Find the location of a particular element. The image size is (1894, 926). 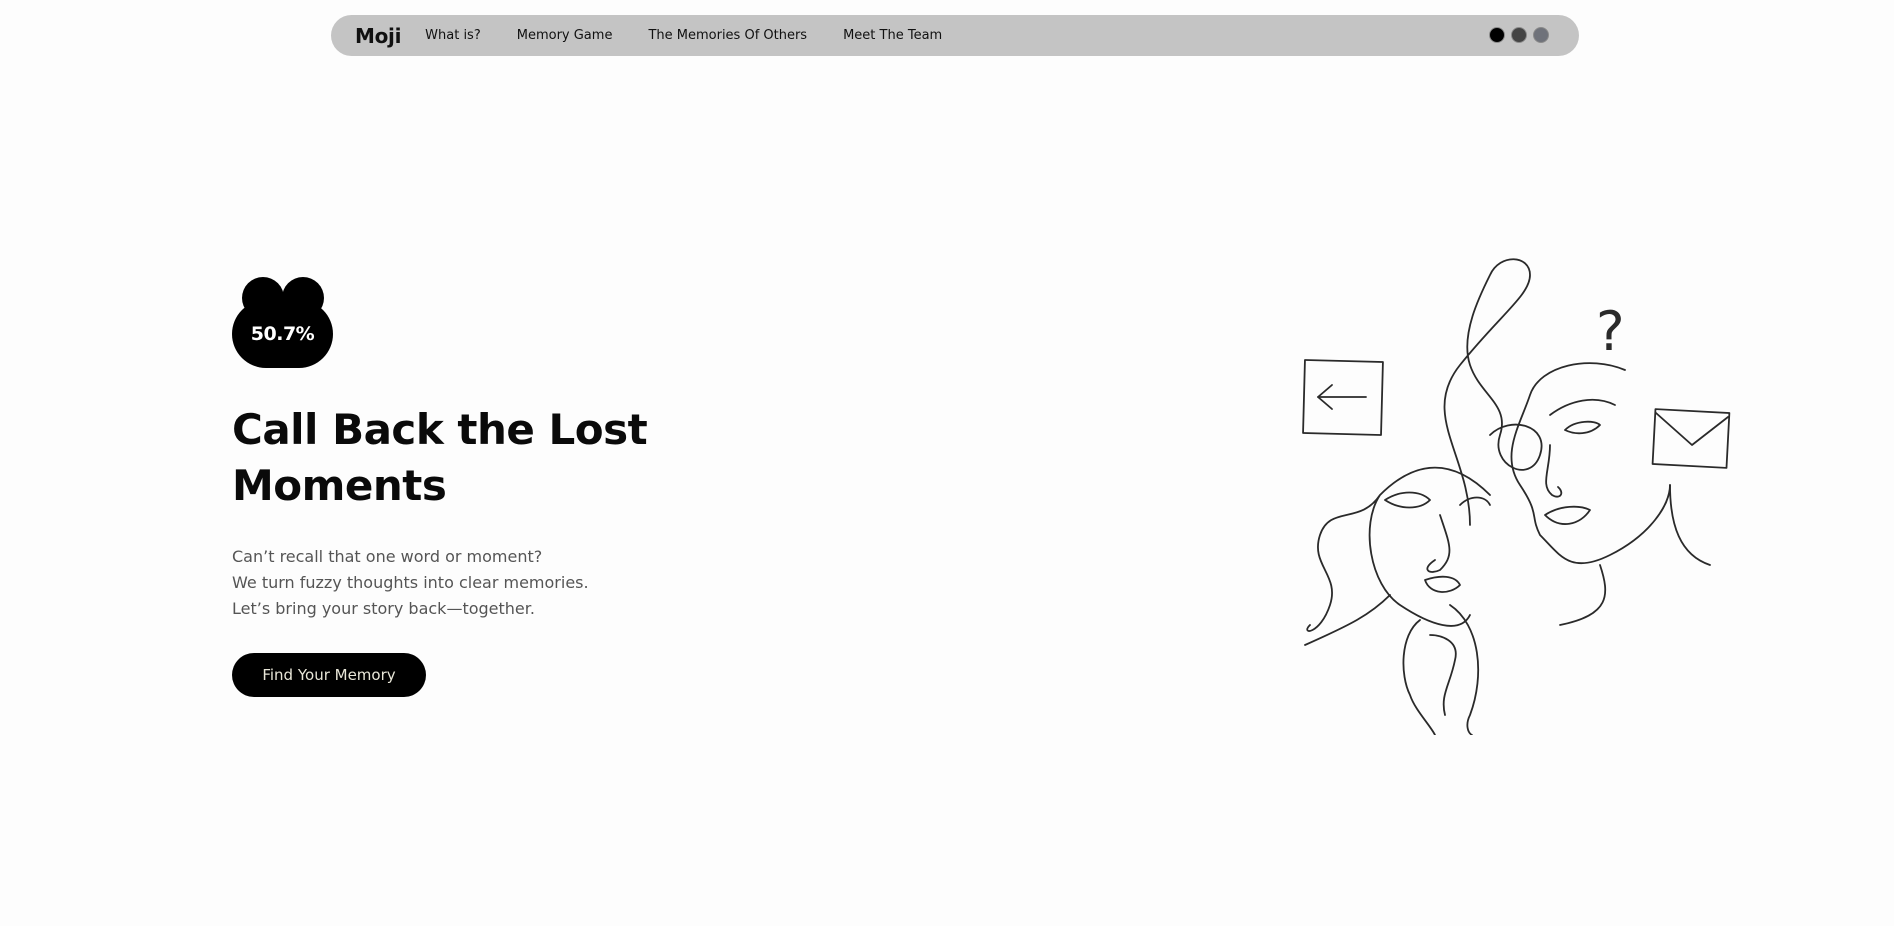

nav-link-memories-of-others: The Memories Of Others is located at coordinates (727, 35).